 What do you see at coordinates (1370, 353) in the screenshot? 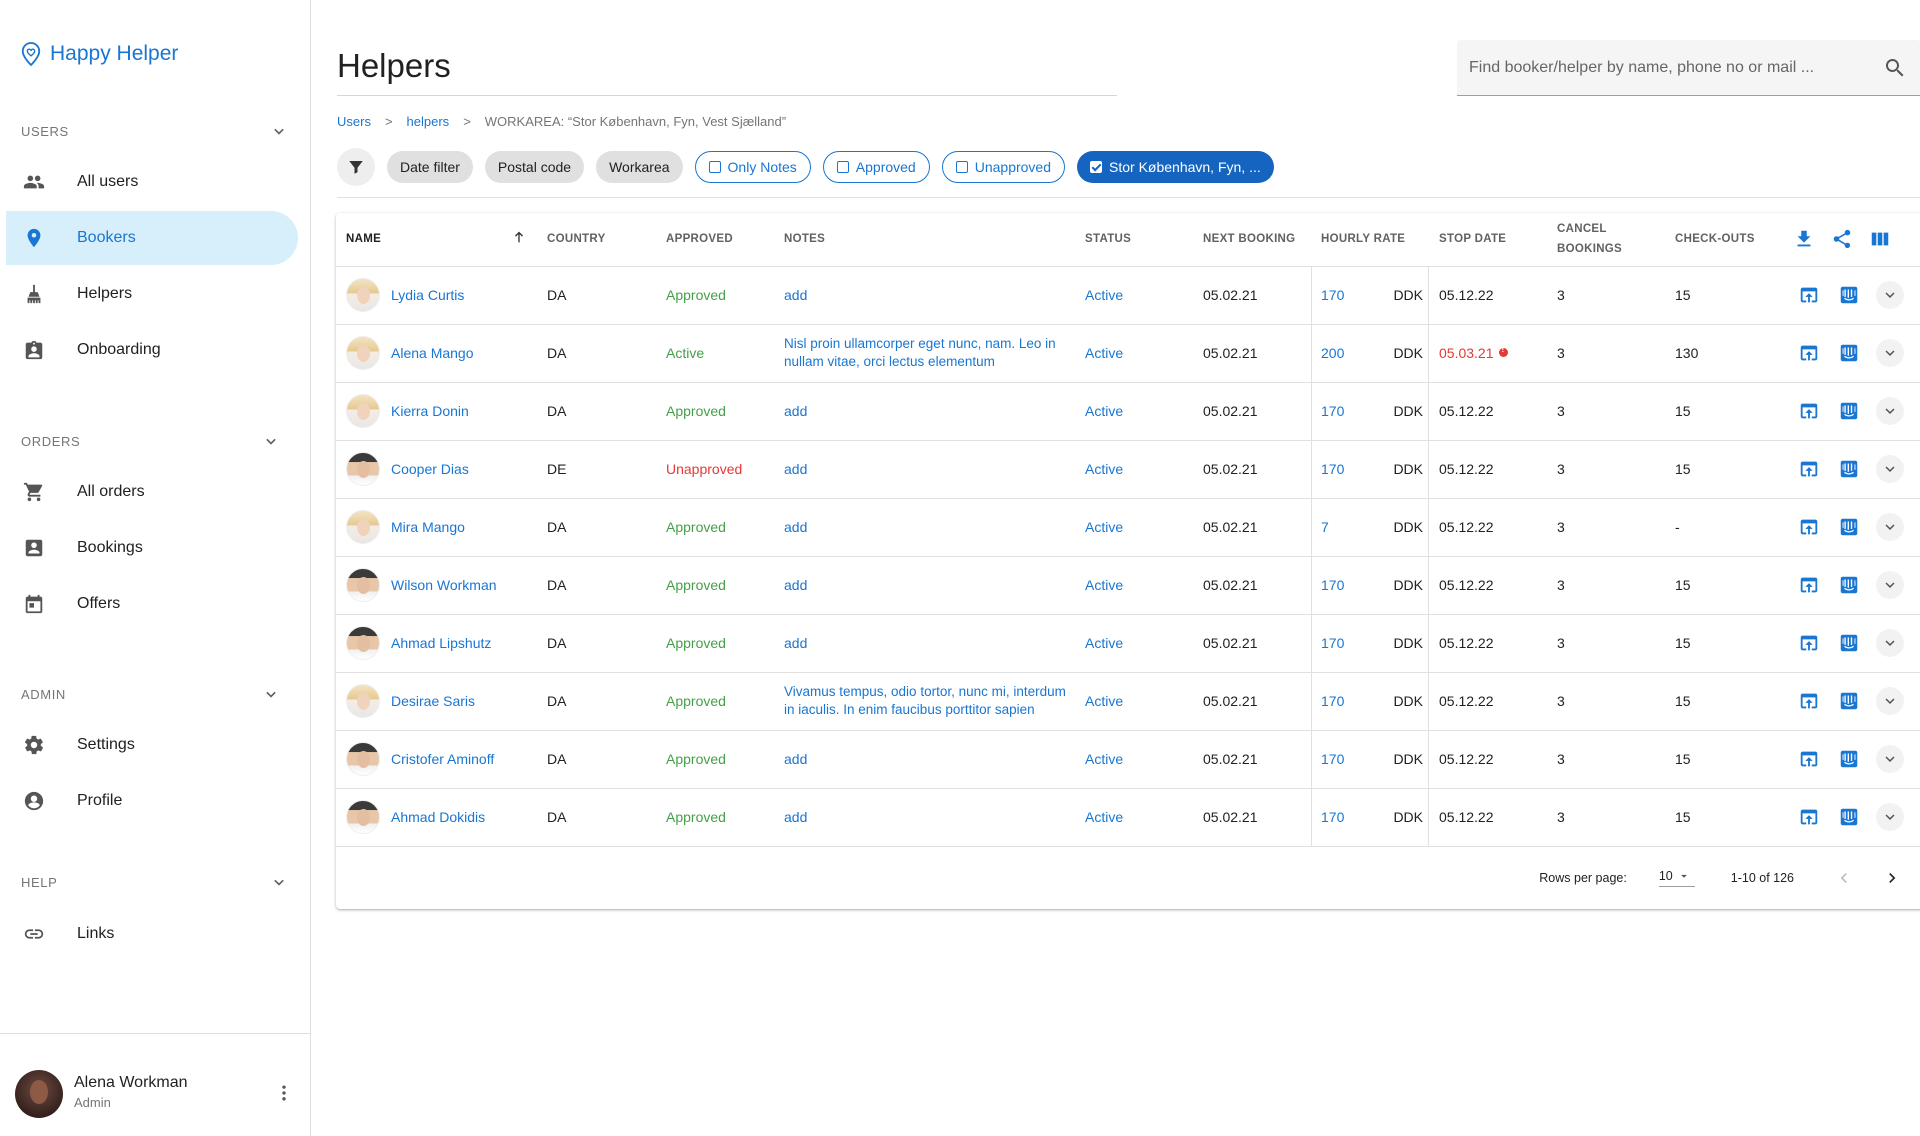
I see `cell-hourly-rate: 200 DDK` at bounding box center [1370, 353].